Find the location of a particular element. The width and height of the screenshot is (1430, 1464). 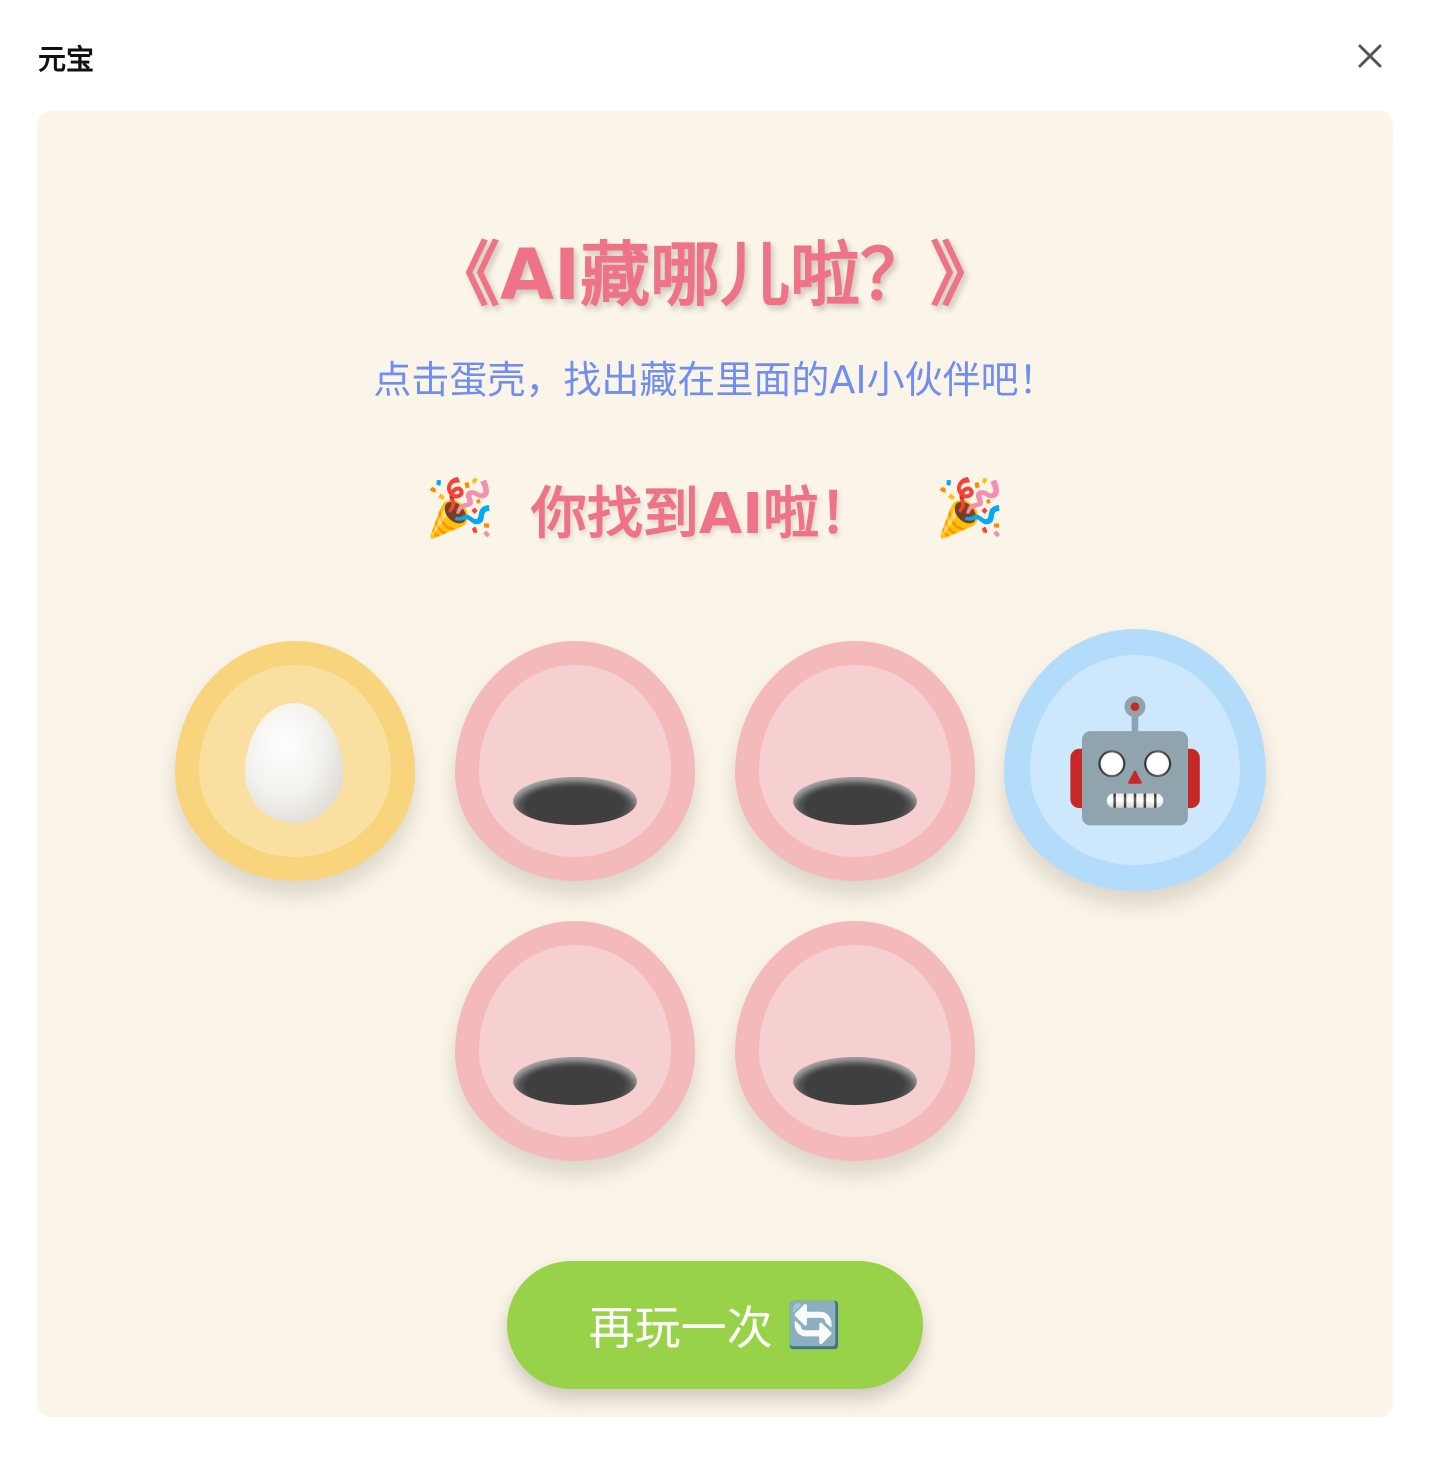

result-banner: 🎉 你找到AI啦！ 🎉 is located at coordinates (715, 509).